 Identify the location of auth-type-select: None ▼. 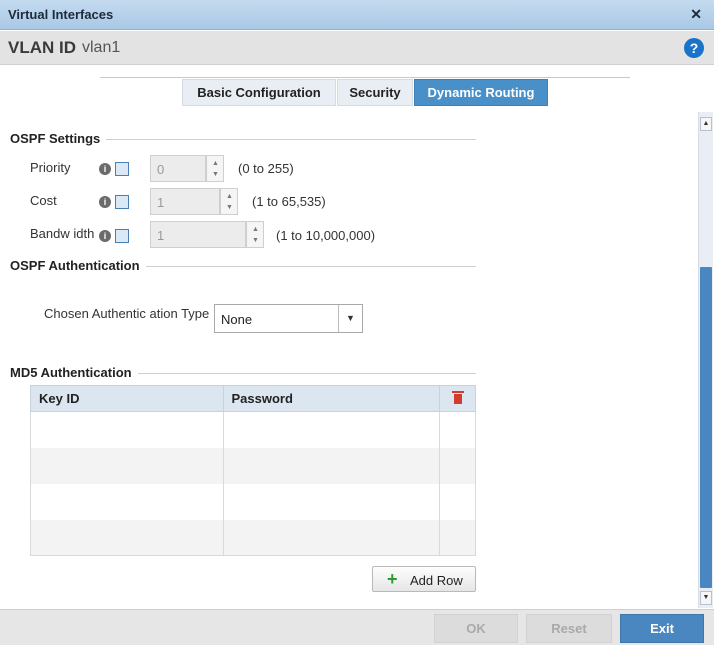
(288, 318).